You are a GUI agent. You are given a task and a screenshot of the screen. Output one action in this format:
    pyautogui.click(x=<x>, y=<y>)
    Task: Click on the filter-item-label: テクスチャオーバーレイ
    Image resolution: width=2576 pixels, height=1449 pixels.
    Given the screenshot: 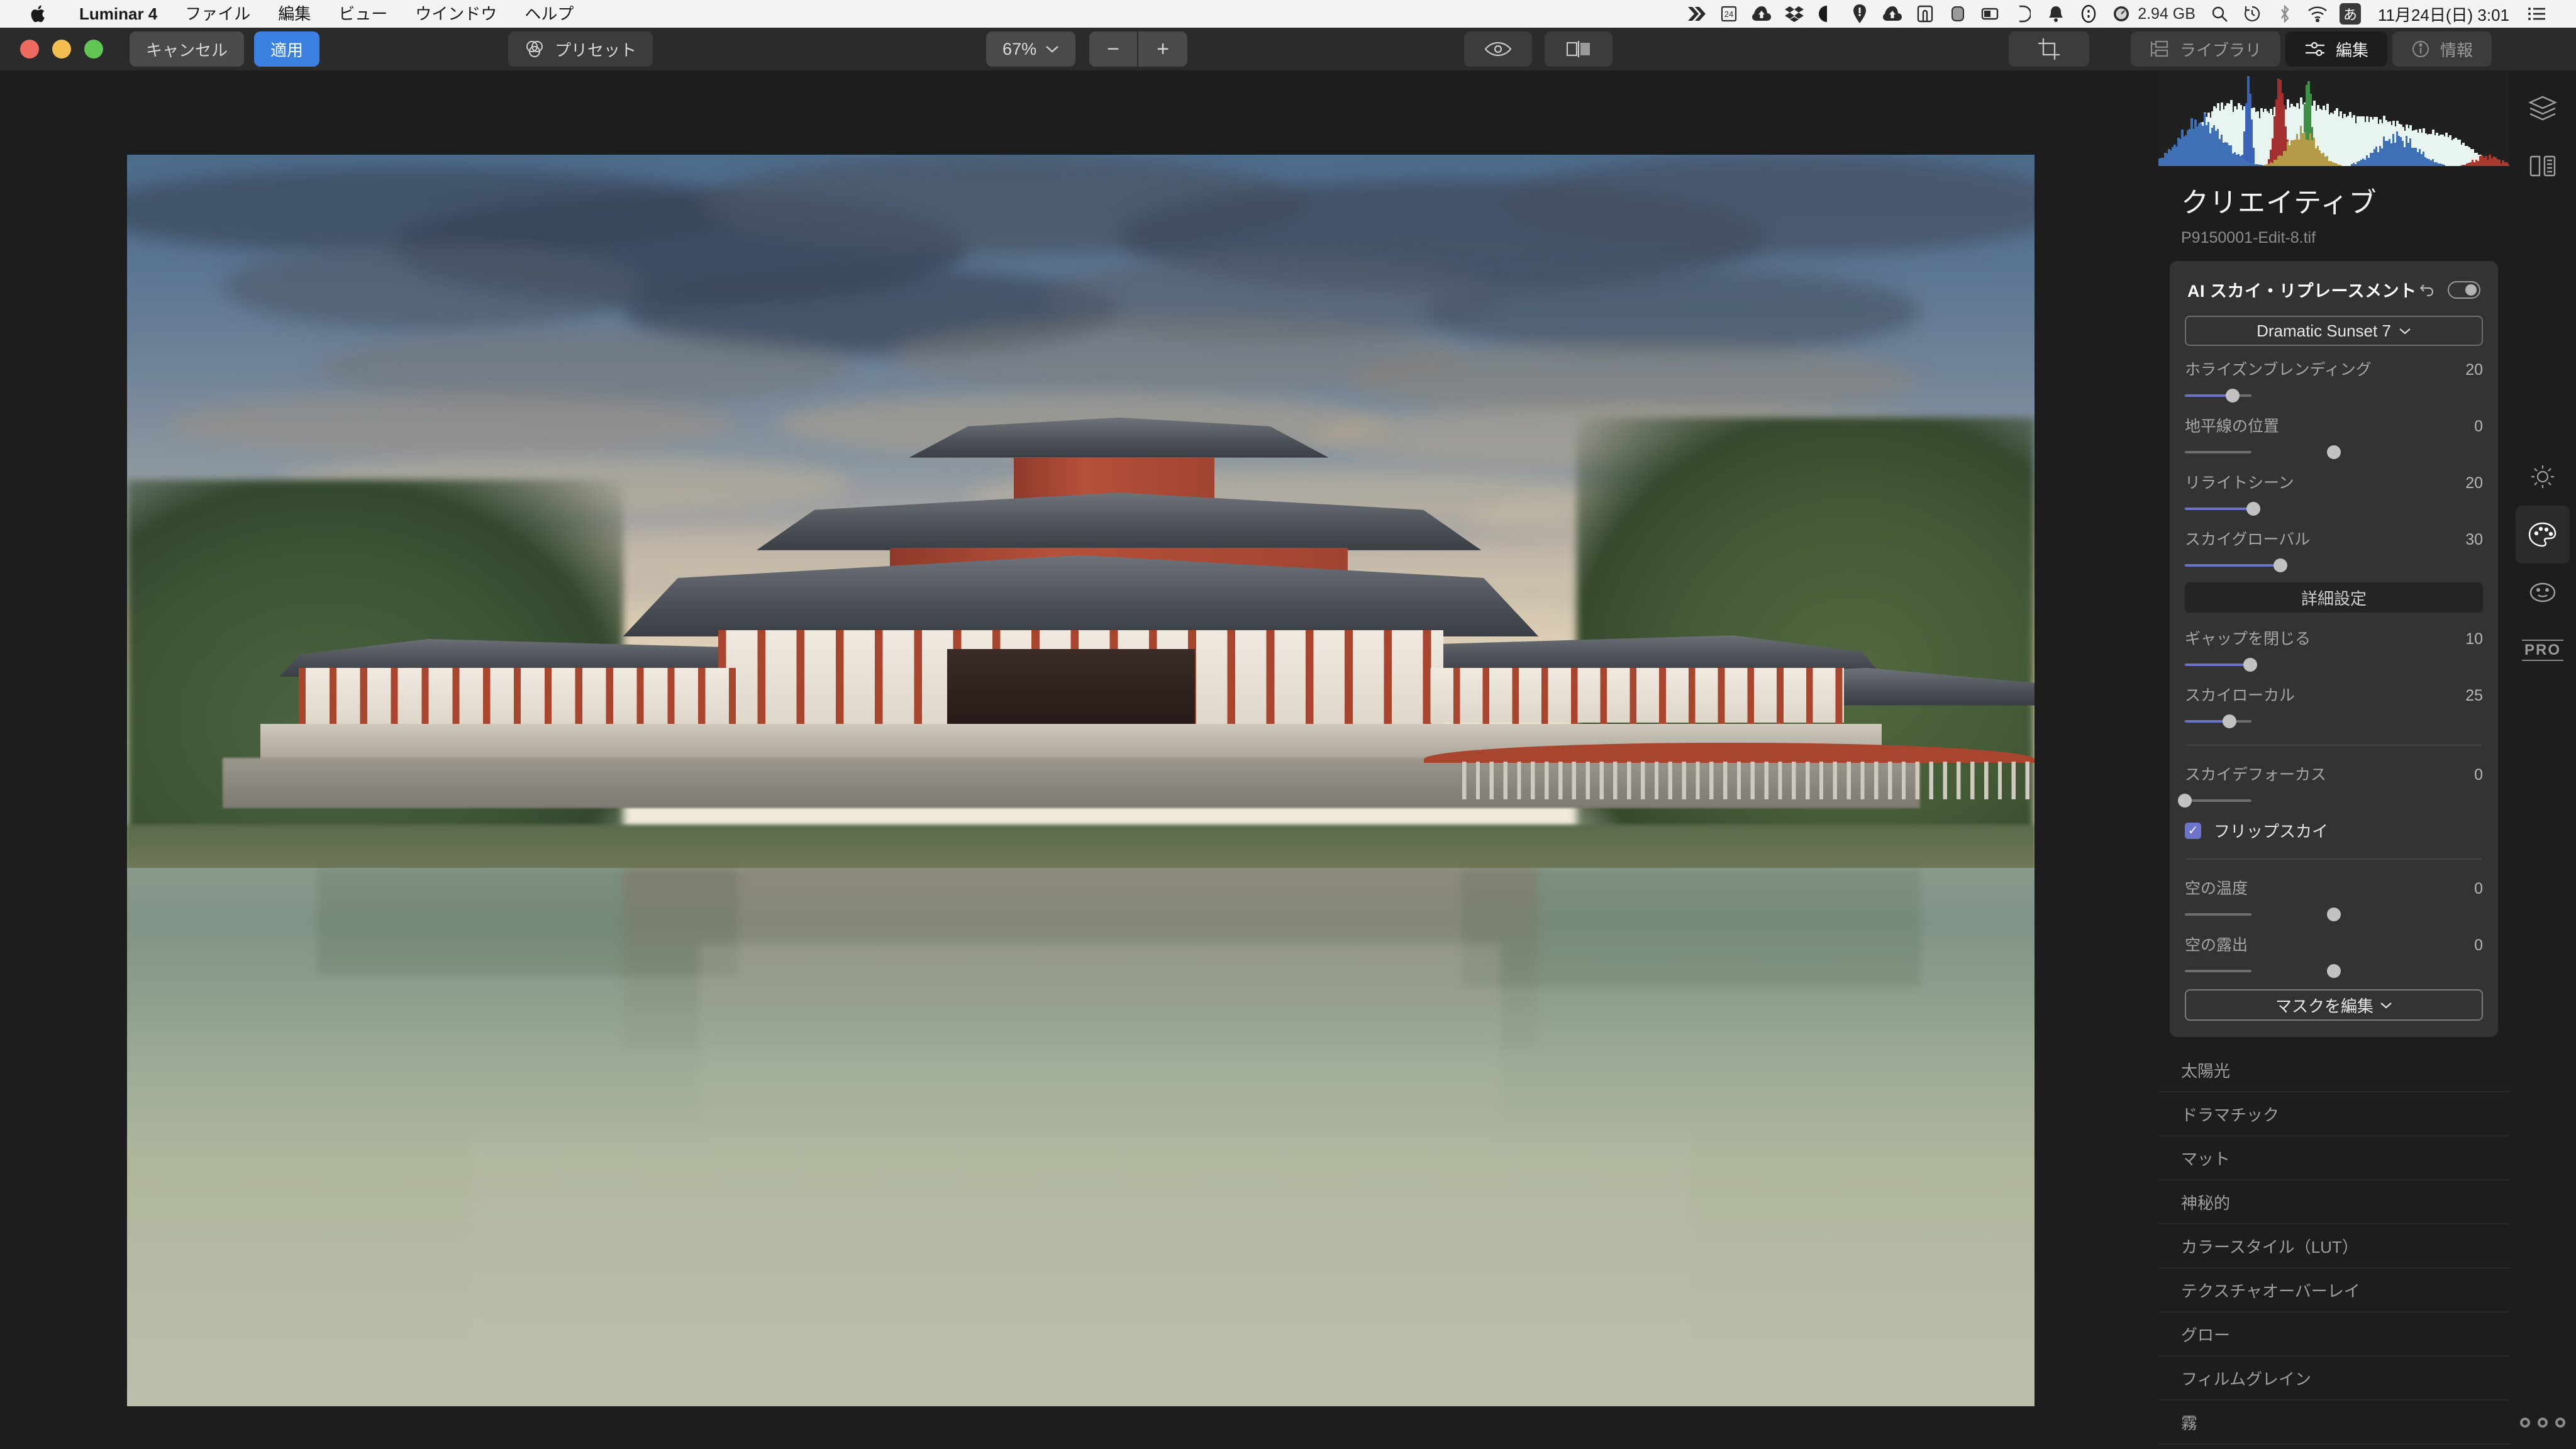 What is the action you would take?
    pyautogui.click(x=2270, y=1291)
    